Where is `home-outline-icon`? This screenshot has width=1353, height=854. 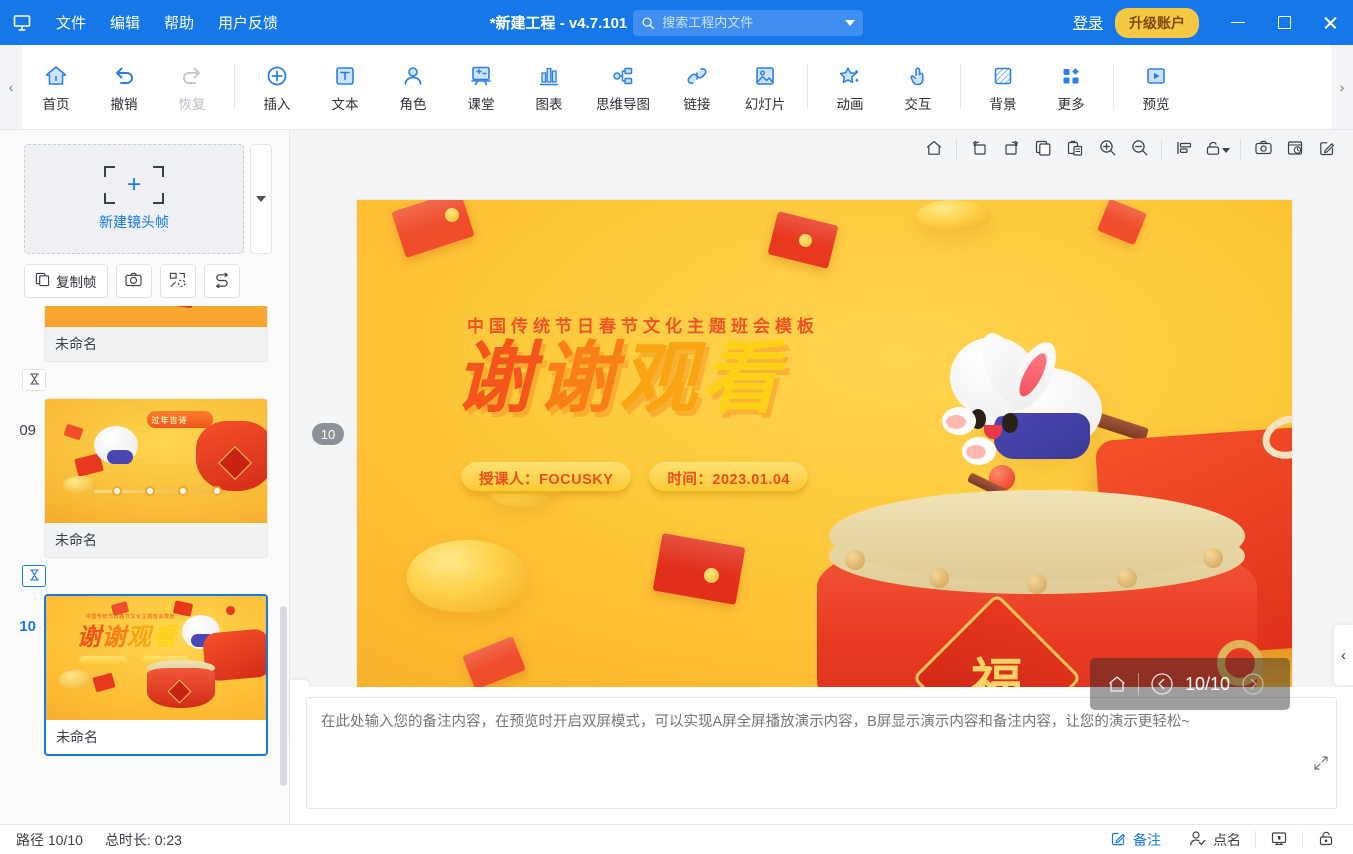
home-outline-icon is located at coordinates (934, 150).